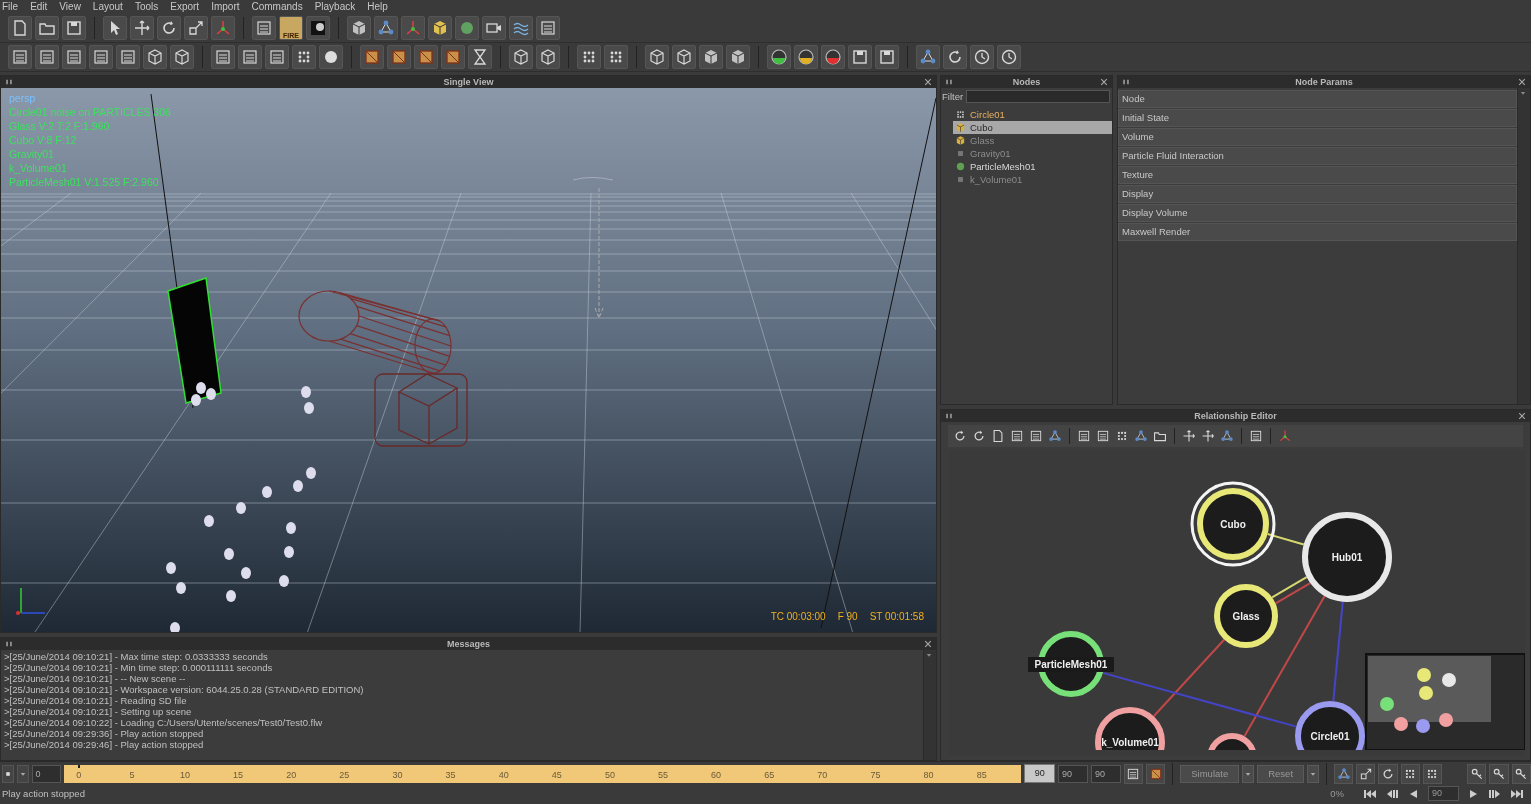  Describe the element at coordinates (277, 7) in the screenshot. I see `menu-item: Commands` at that location.